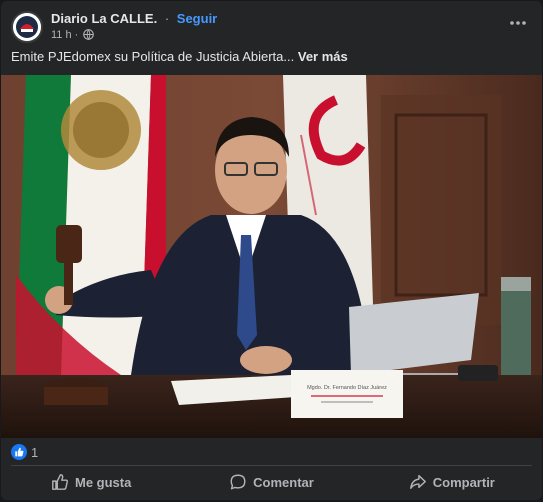  What do you see at coordinates (73, 35) in the screenshot?
I see `post-meta: 11 h ·` at bounding box center [73, 35].